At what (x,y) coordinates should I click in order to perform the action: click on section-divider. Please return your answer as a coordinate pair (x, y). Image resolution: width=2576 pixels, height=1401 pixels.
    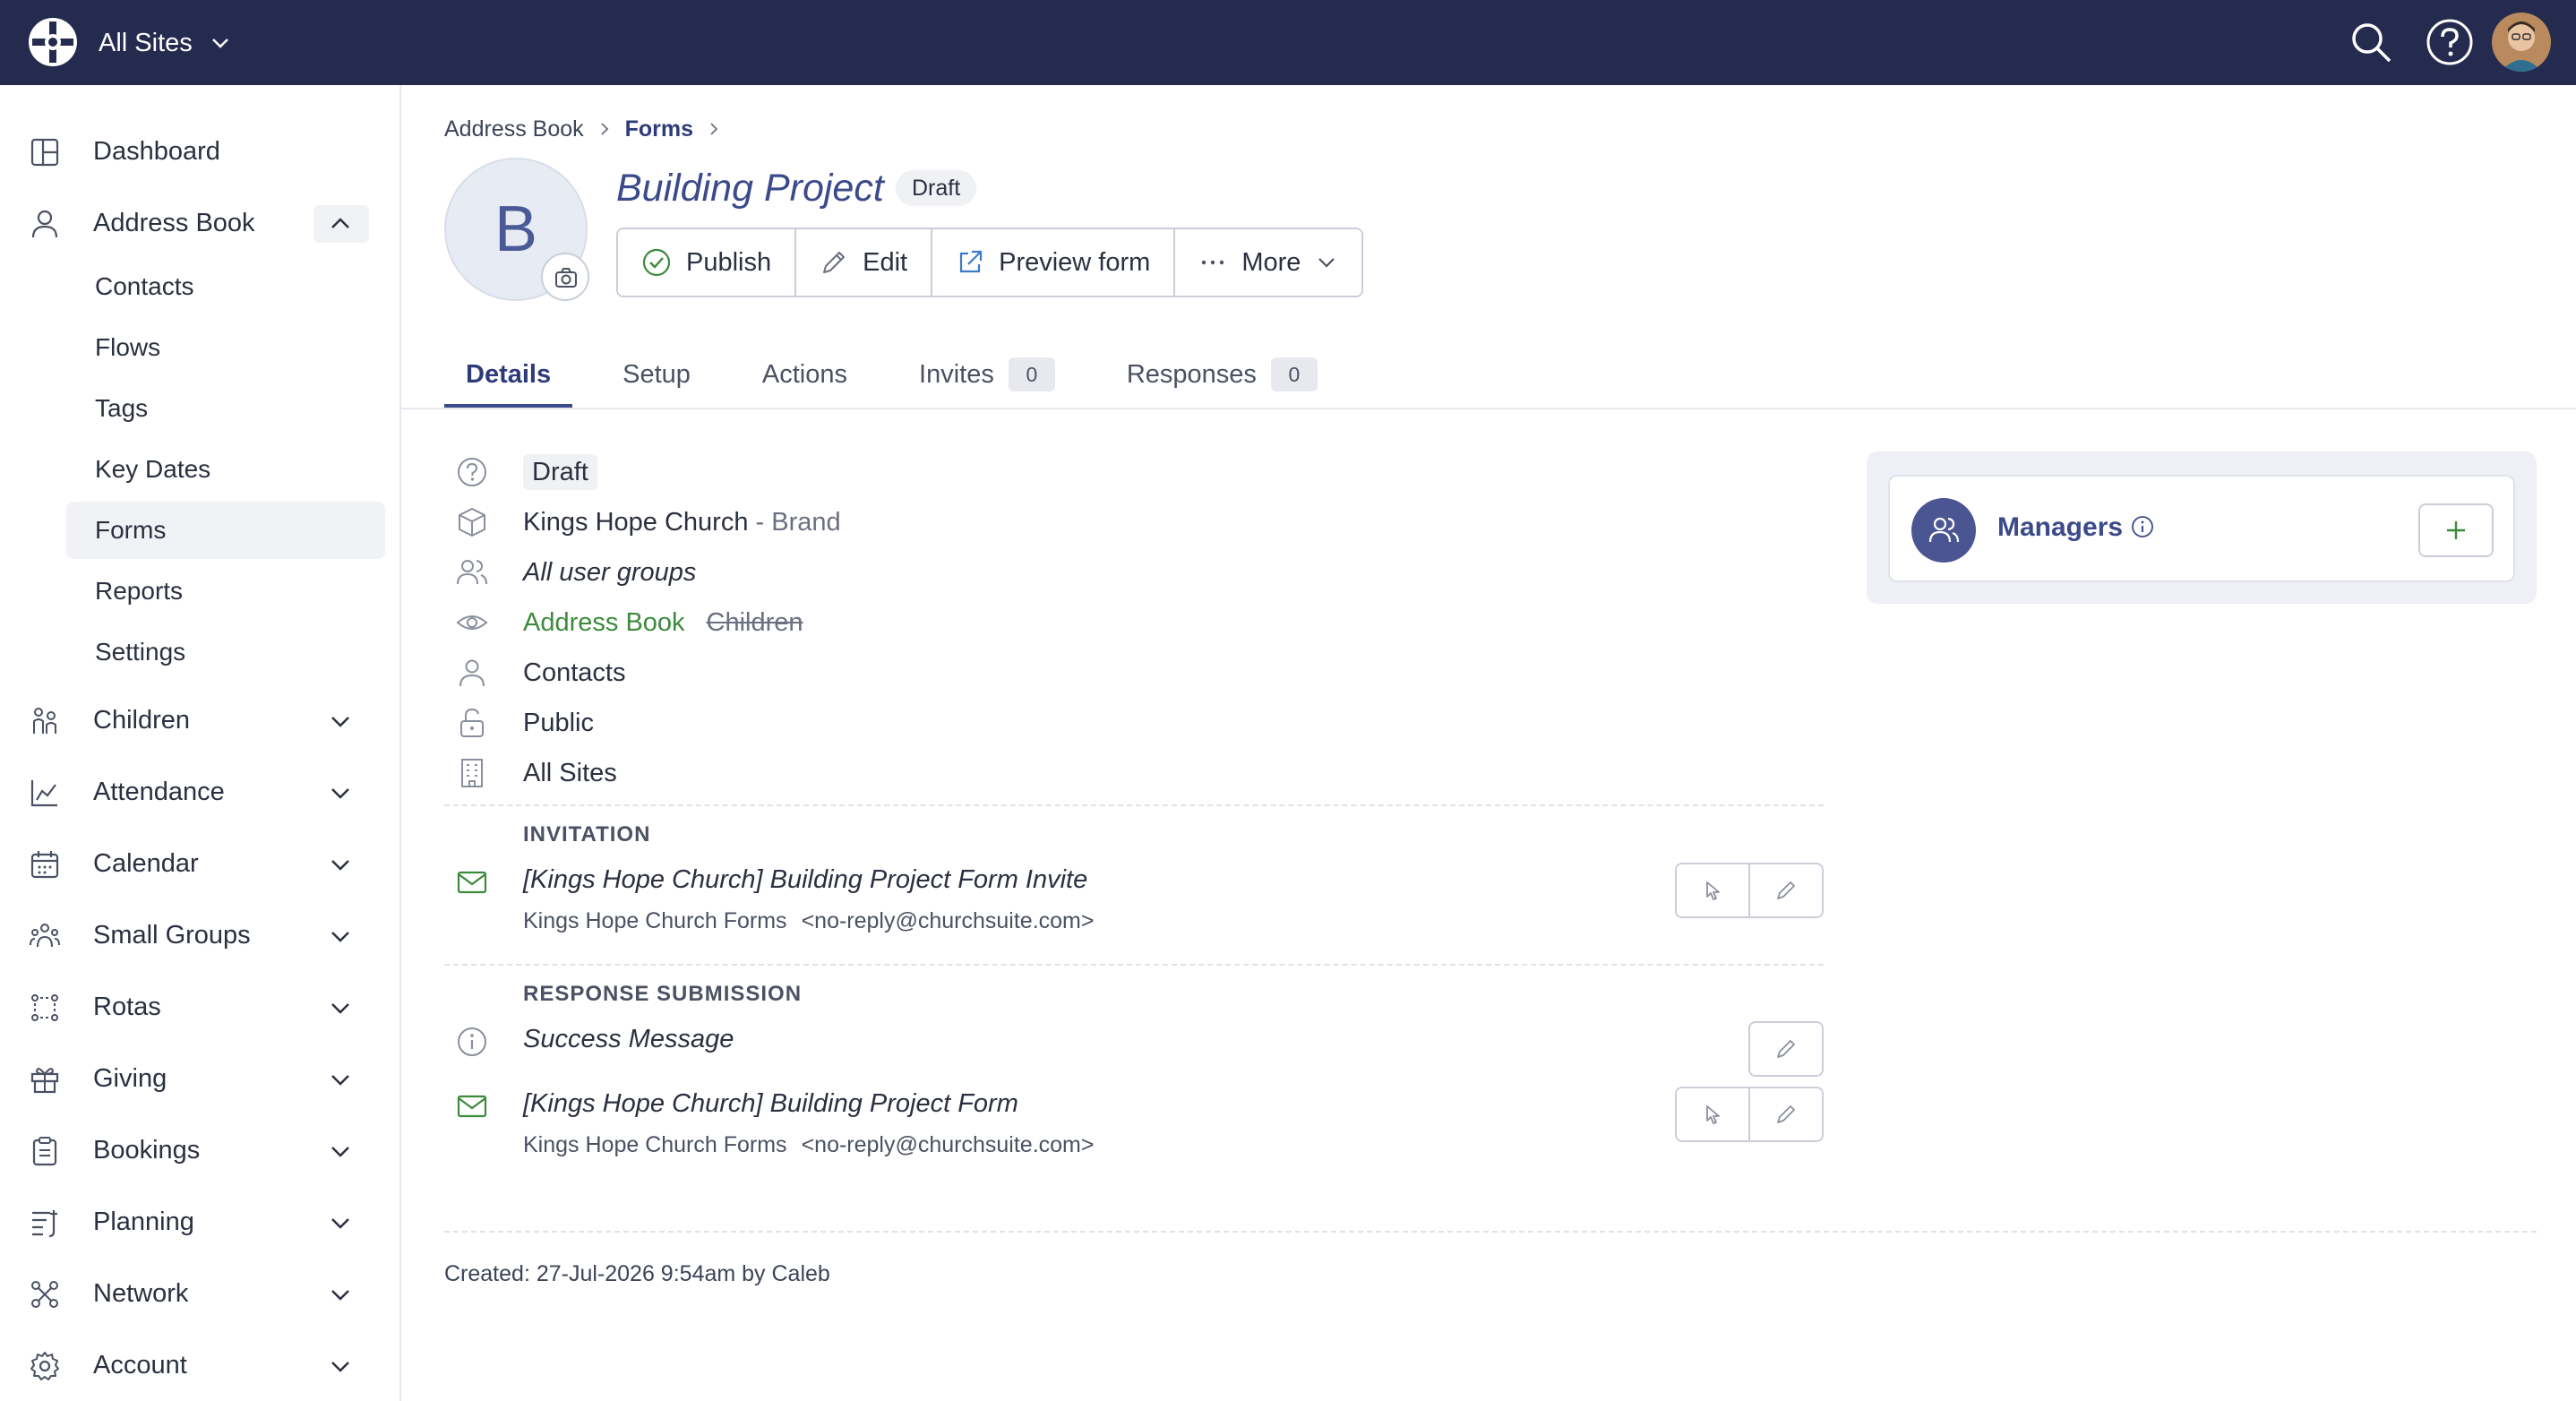
    Looking at the image, I should click on (1134, 965).